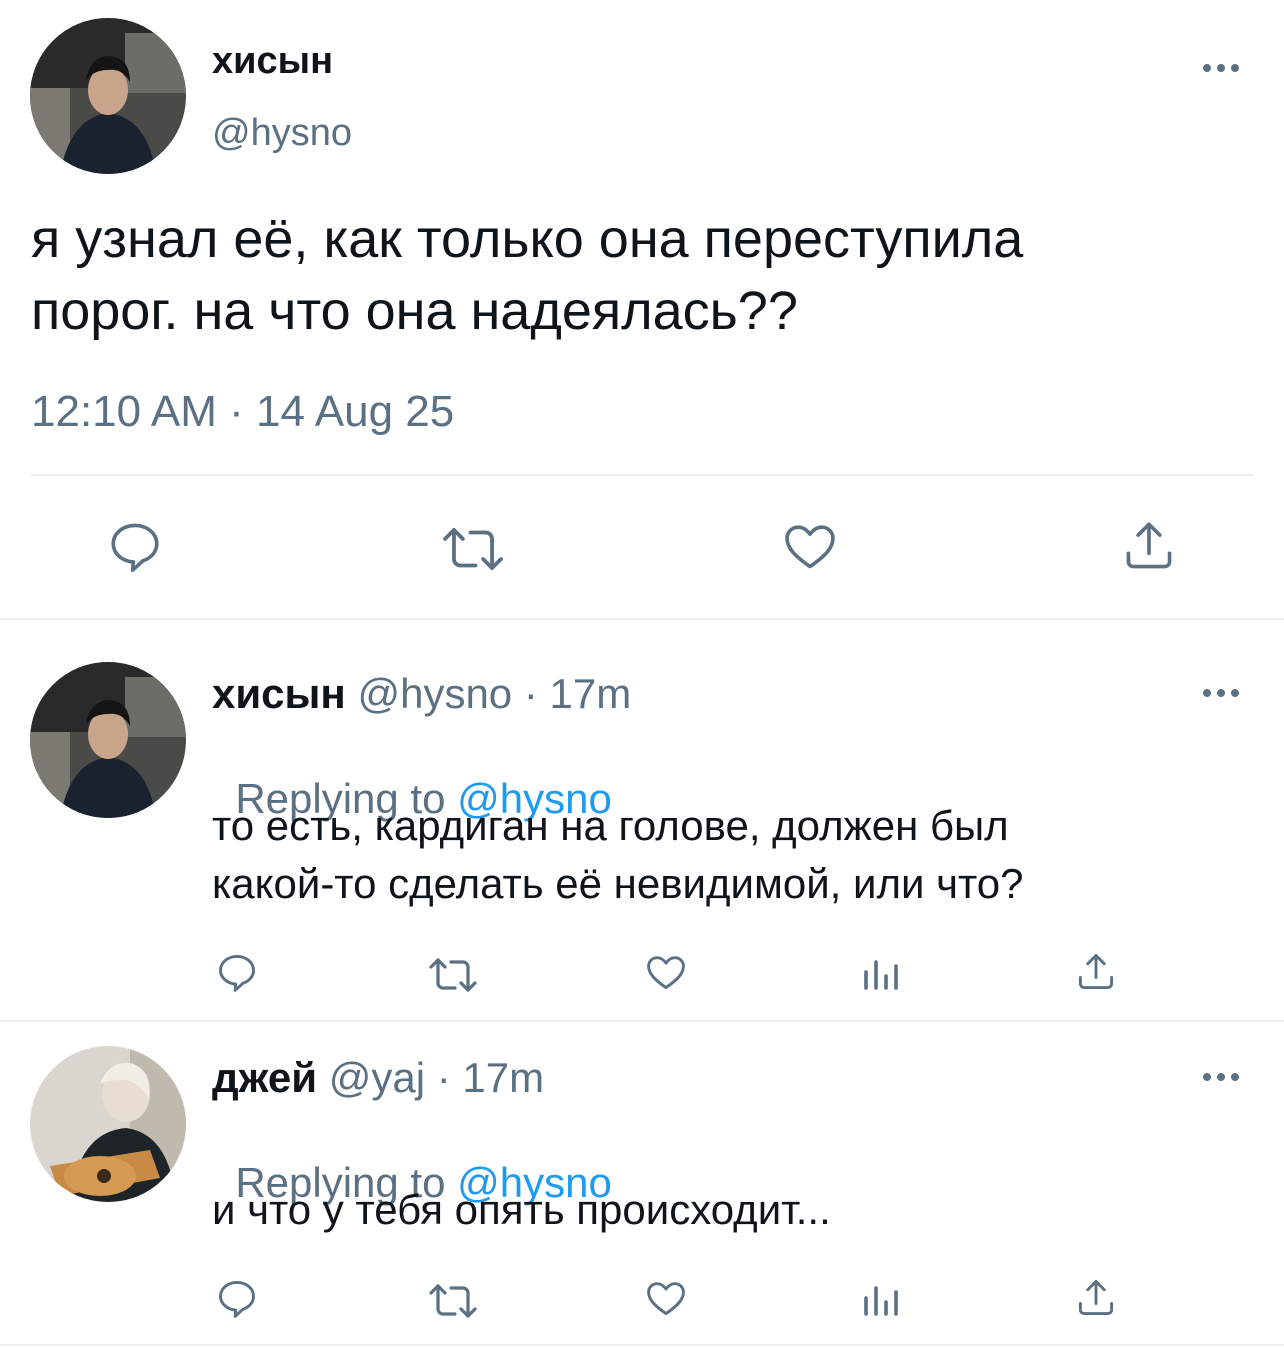  Describe the element at coordinates (282, 133) in the screenshot. I see `author-handle: @hysno` at that location.